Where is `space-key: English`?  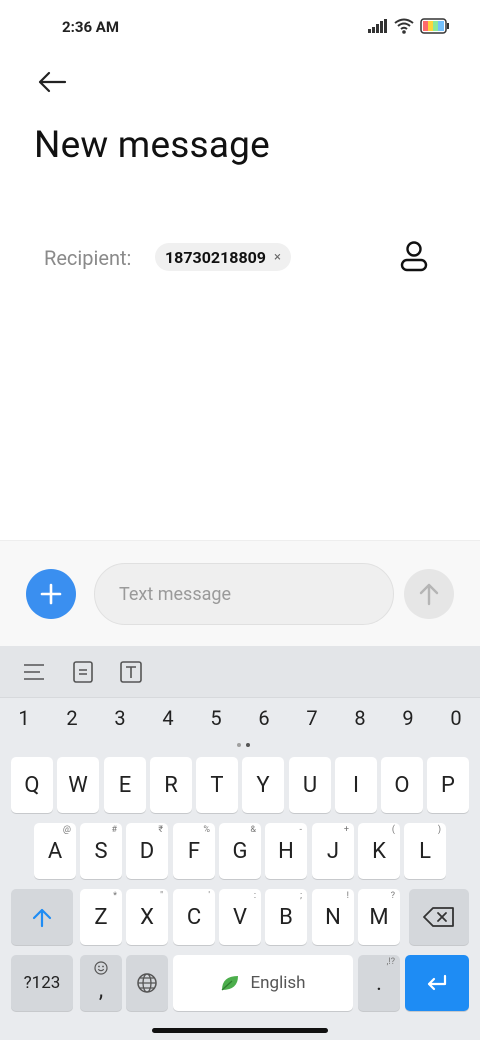 space-key: English is located at coordinates (263, 983).